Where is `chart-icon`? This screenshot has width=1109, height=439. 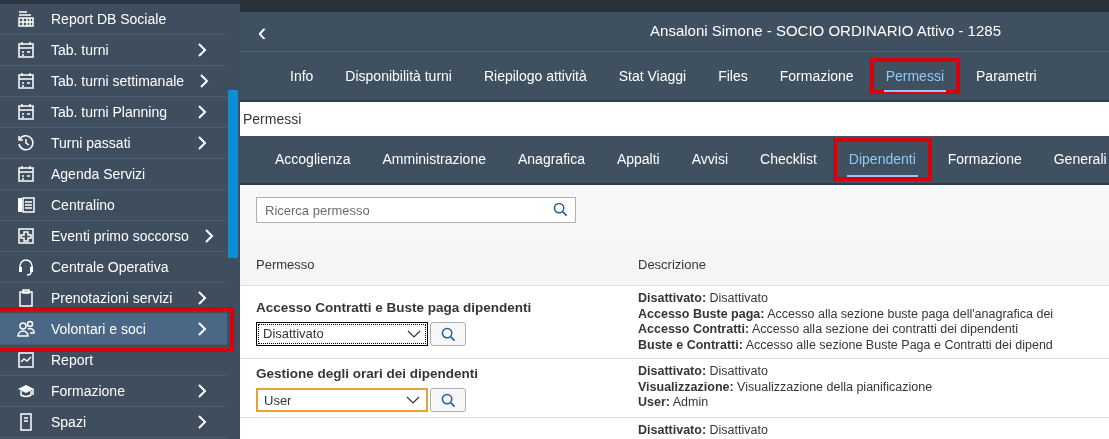 chart-icon is located at coordinates (26, 360).